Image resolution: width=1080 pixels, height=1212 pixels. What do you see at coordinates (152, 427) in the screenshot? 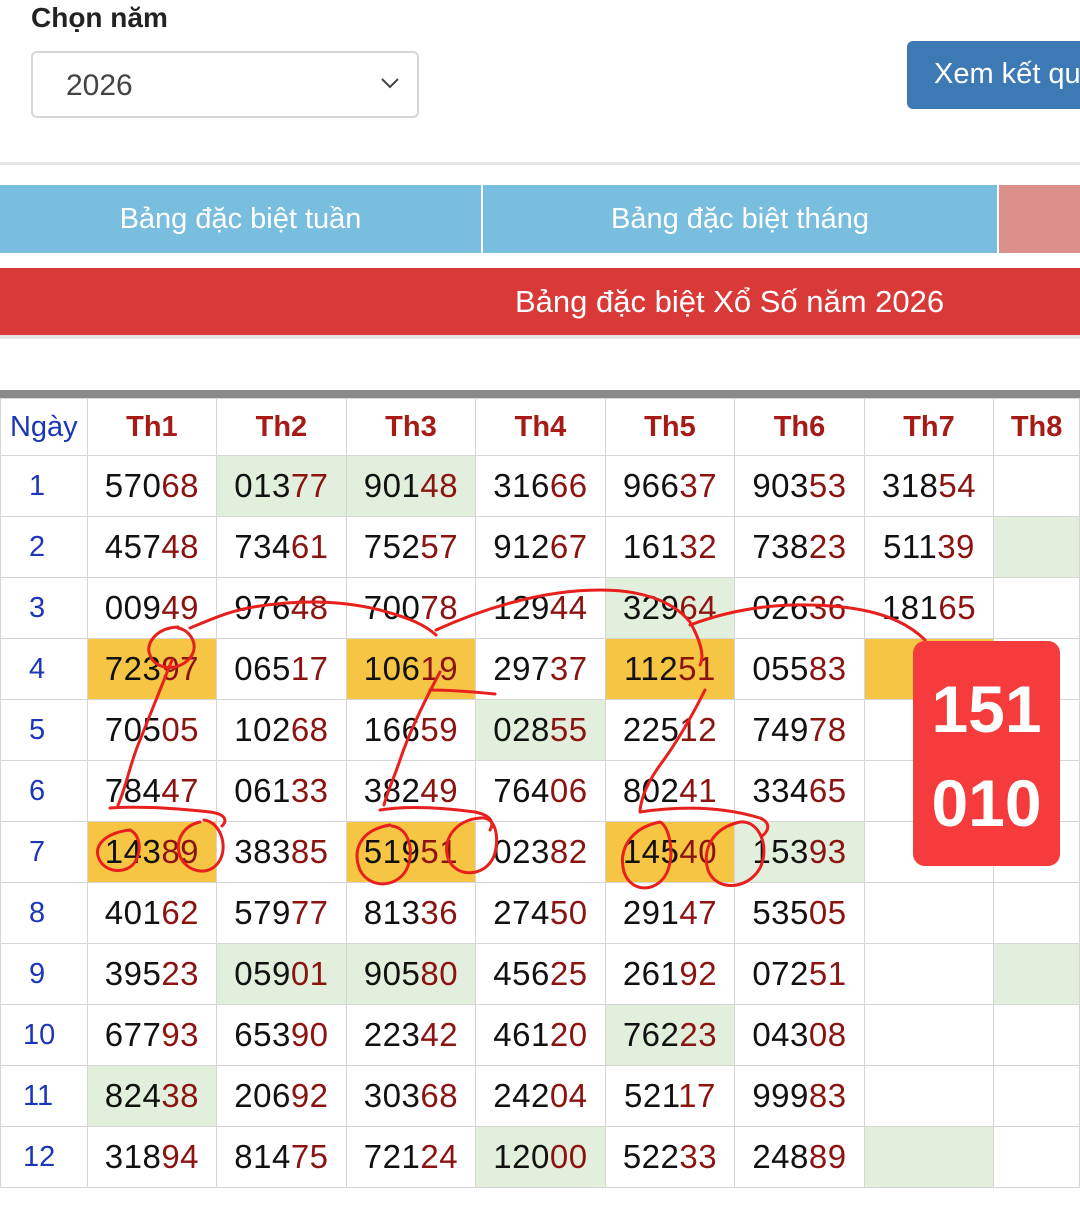
I see `column-header-month: Th1` at bounding box center [152, 427].